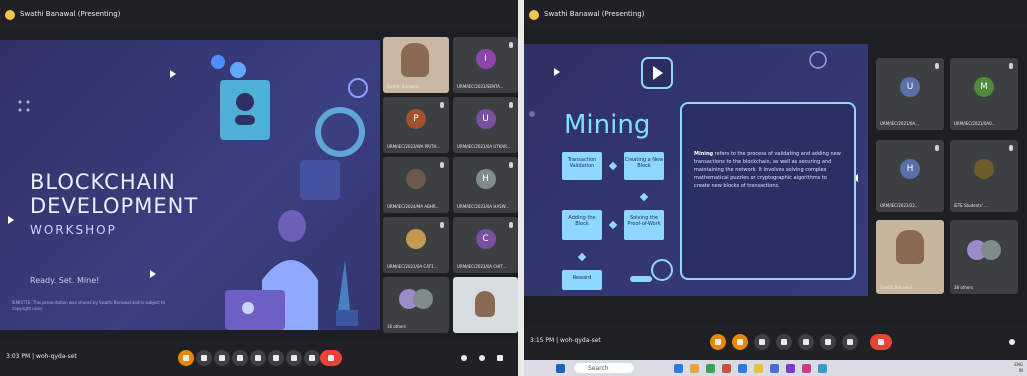 The height and width of the screenshot is (376, 1027). What do you see at coordinates (312, 358) in the screenshot?
I see `activities-button` at bounding box center [312, 358].